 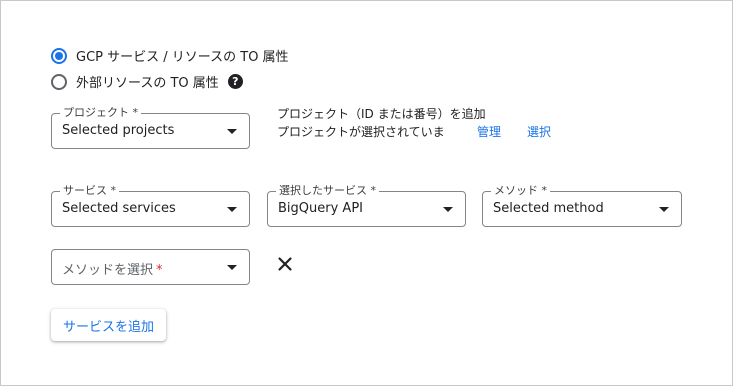 I want to click on selected-service-select: 選択したサービス * BigQuery API, so click(x=366, y=205).